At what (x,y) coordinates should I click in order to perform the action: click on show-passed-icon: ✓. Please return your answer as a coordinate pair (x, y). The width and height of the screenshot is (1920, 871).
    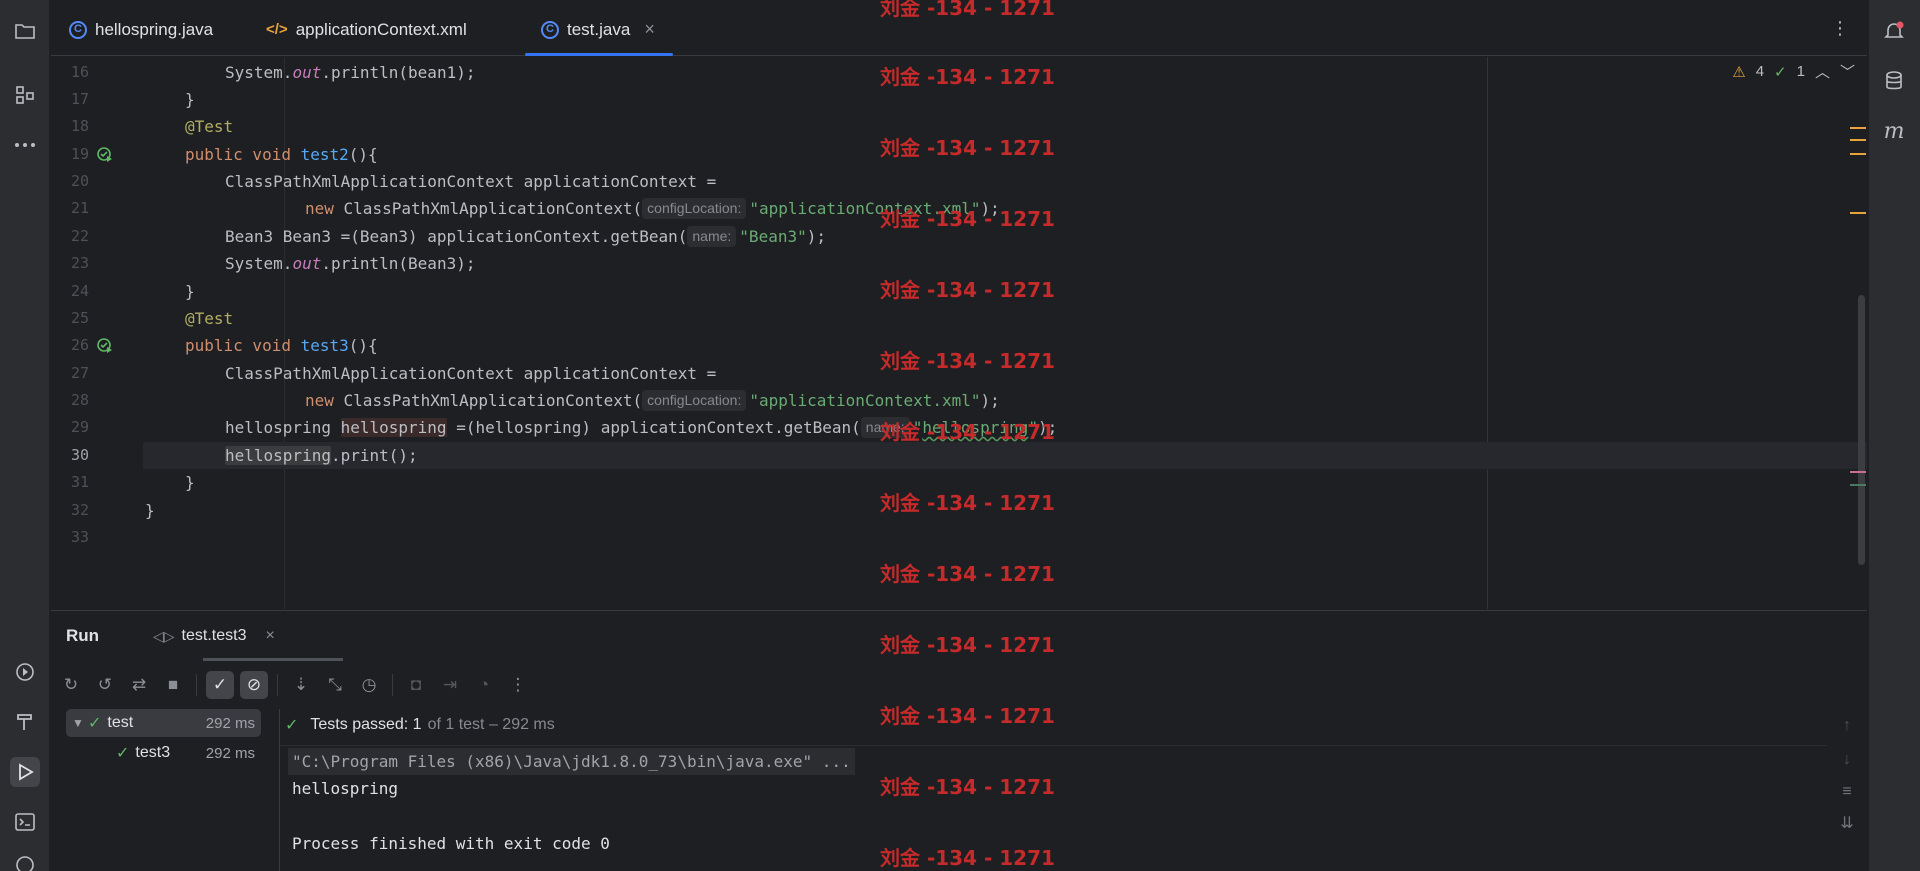
    Looking at the image, I should click on (220, 685).